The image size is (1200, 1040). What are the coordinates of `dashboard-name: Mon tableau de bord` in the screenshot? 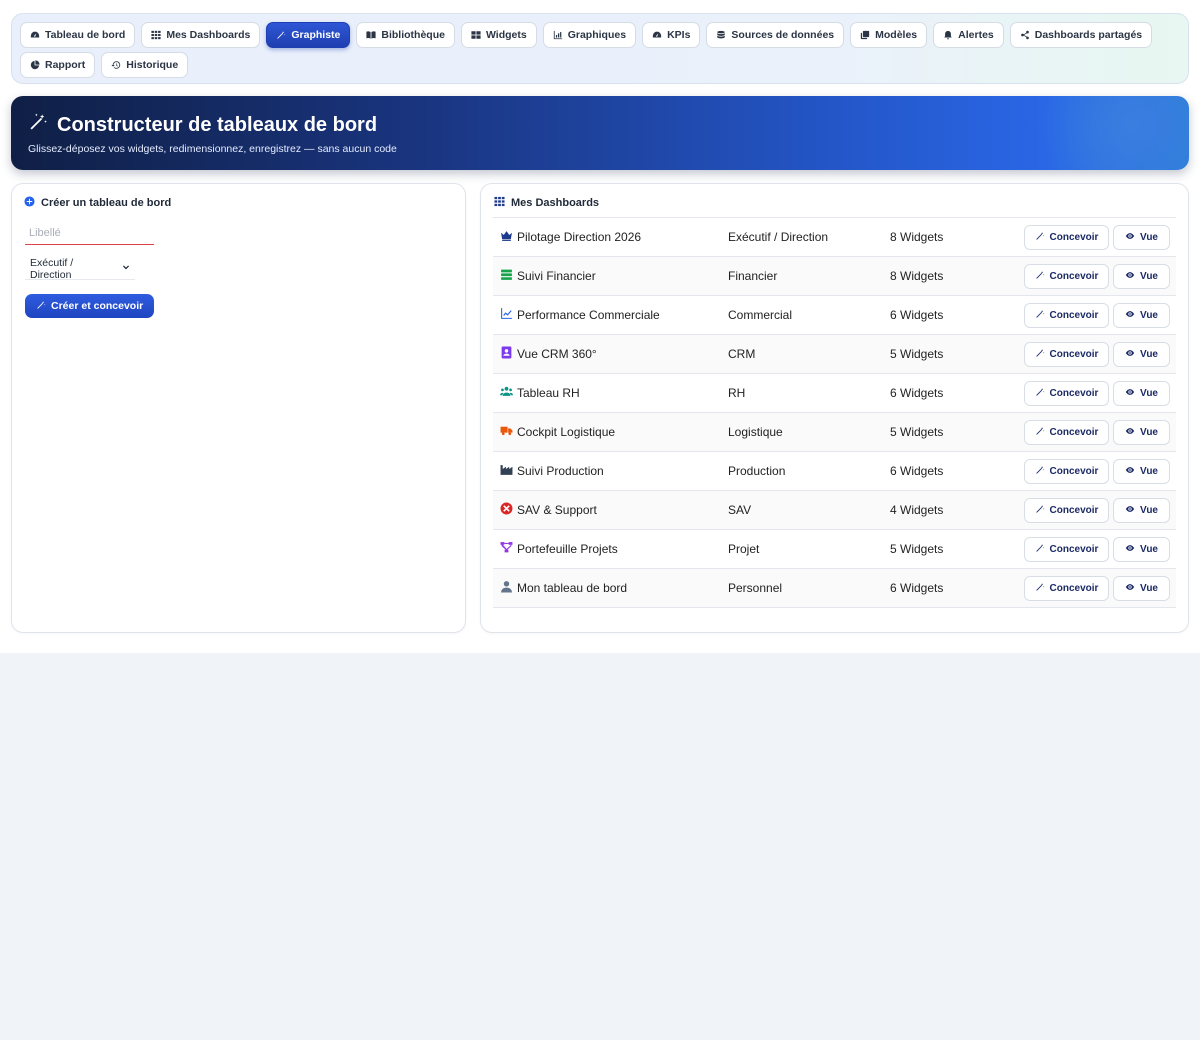 It's located at (572, 588).